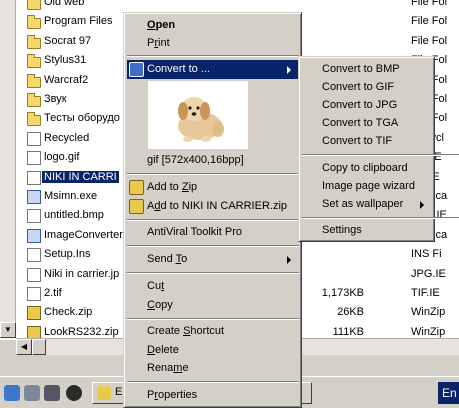 The height and width of the screenshot is (408, 459). What do you see at coordinates (67, 254) in the screenshot?
I see `file-name: Setup.Ins` at bounding box center [67, 254].